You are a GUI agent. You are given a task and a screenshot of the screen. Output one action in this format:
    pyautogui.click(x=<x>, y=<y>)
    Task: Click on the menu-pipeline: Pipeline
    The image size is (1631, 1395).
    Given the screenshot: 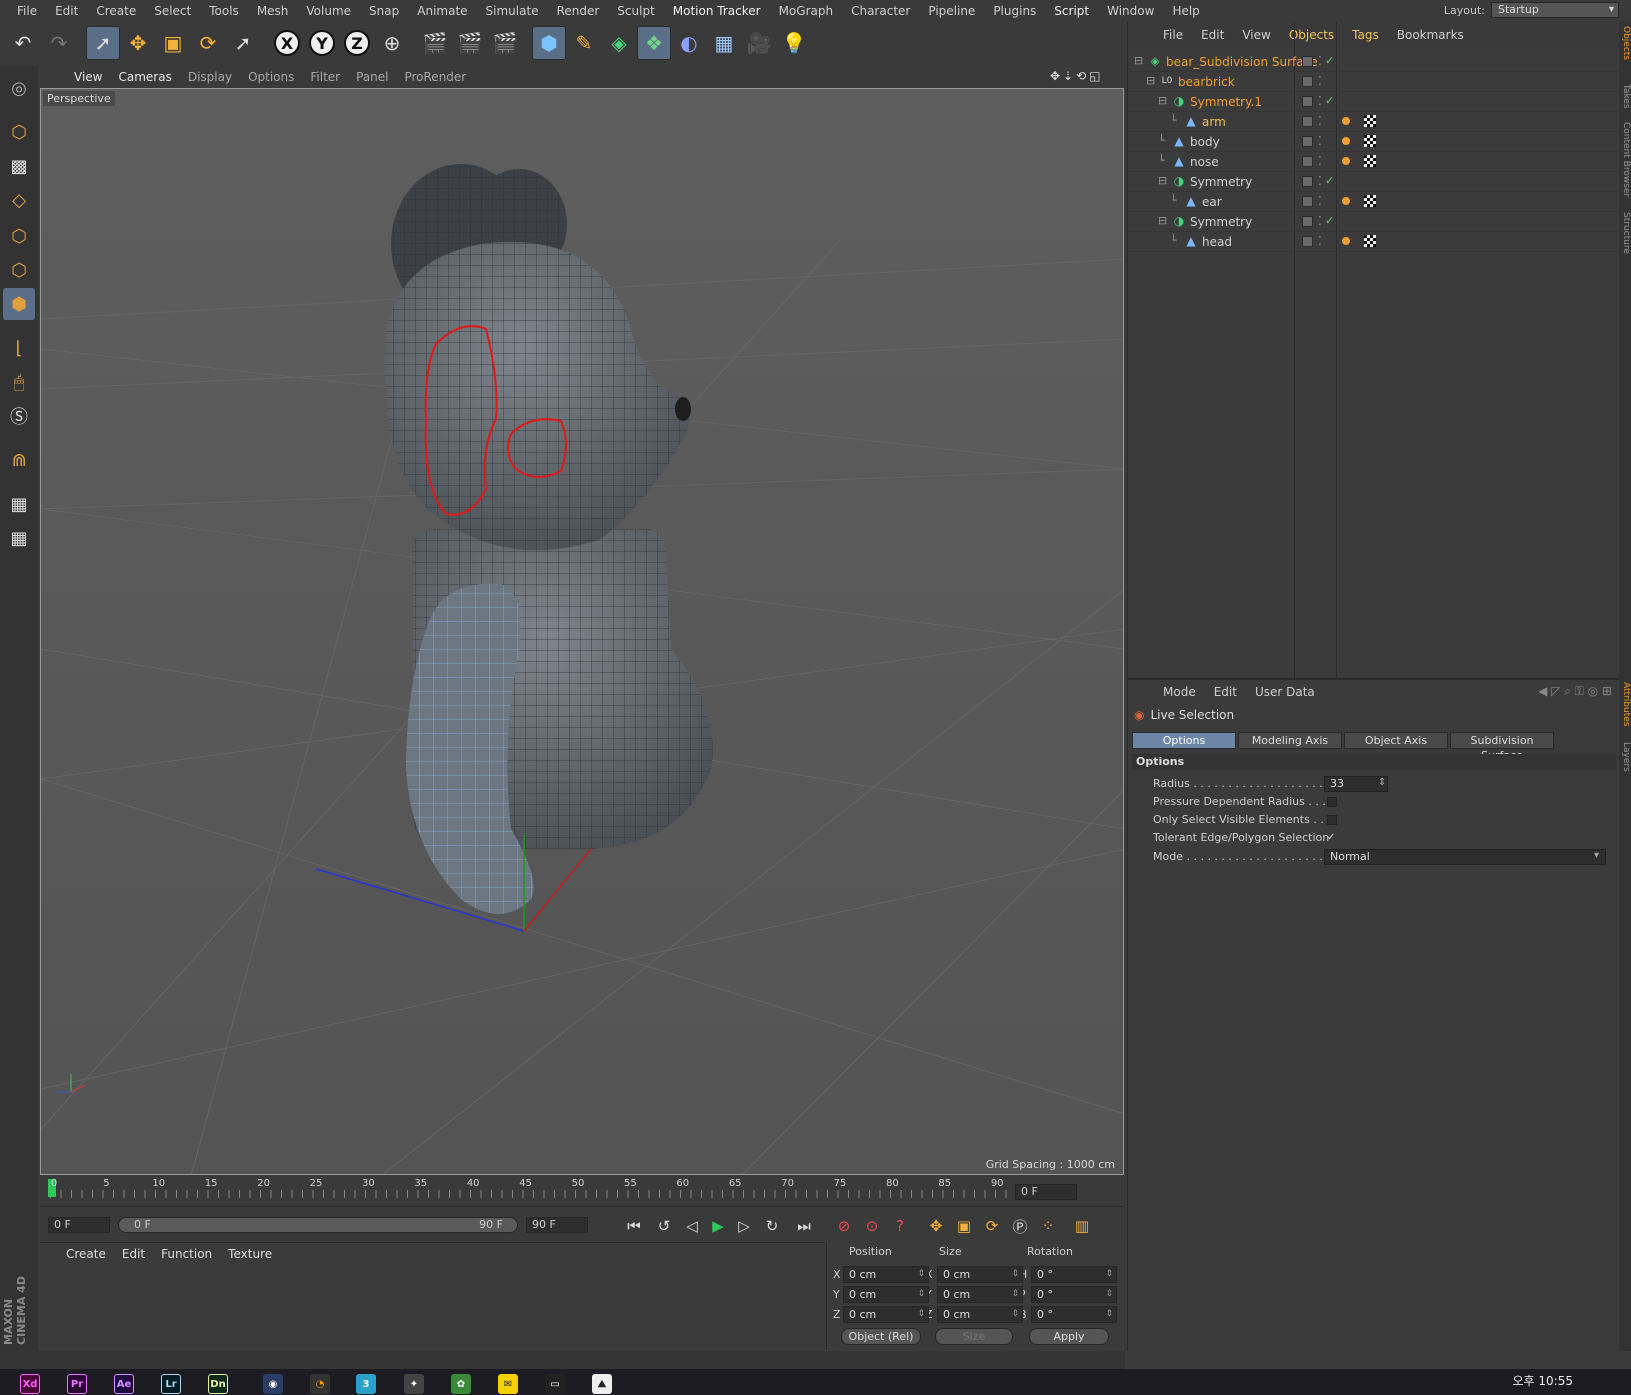 What is the action you would take?
    pyautogui.click(x=951, y=11)
    